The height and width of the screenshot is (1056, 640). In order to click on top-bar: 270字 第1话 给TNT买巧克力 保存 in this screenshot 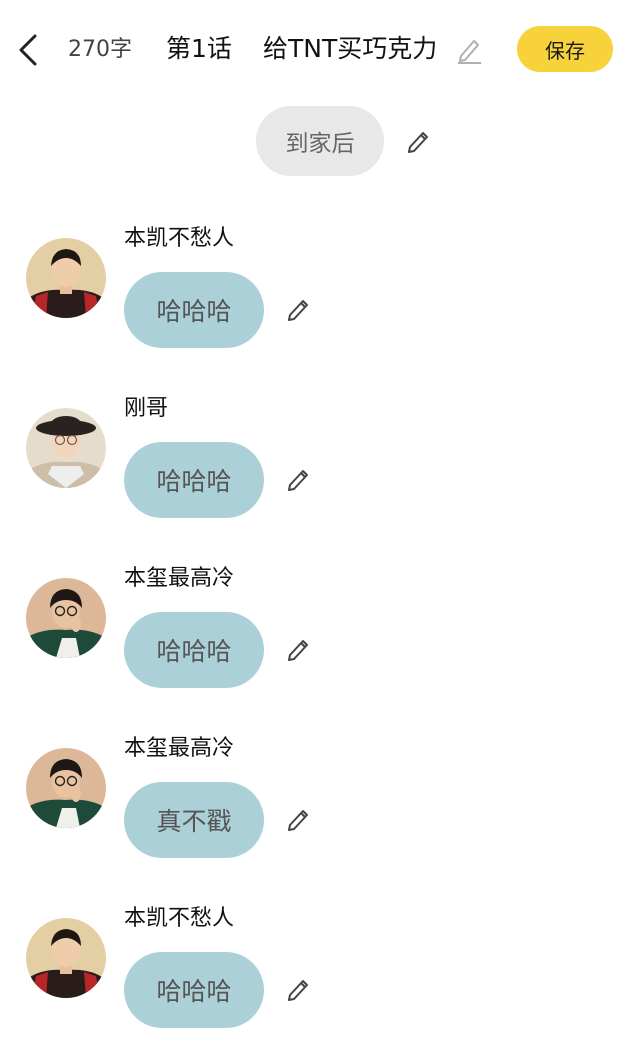, I will do `click(320, 50)`.